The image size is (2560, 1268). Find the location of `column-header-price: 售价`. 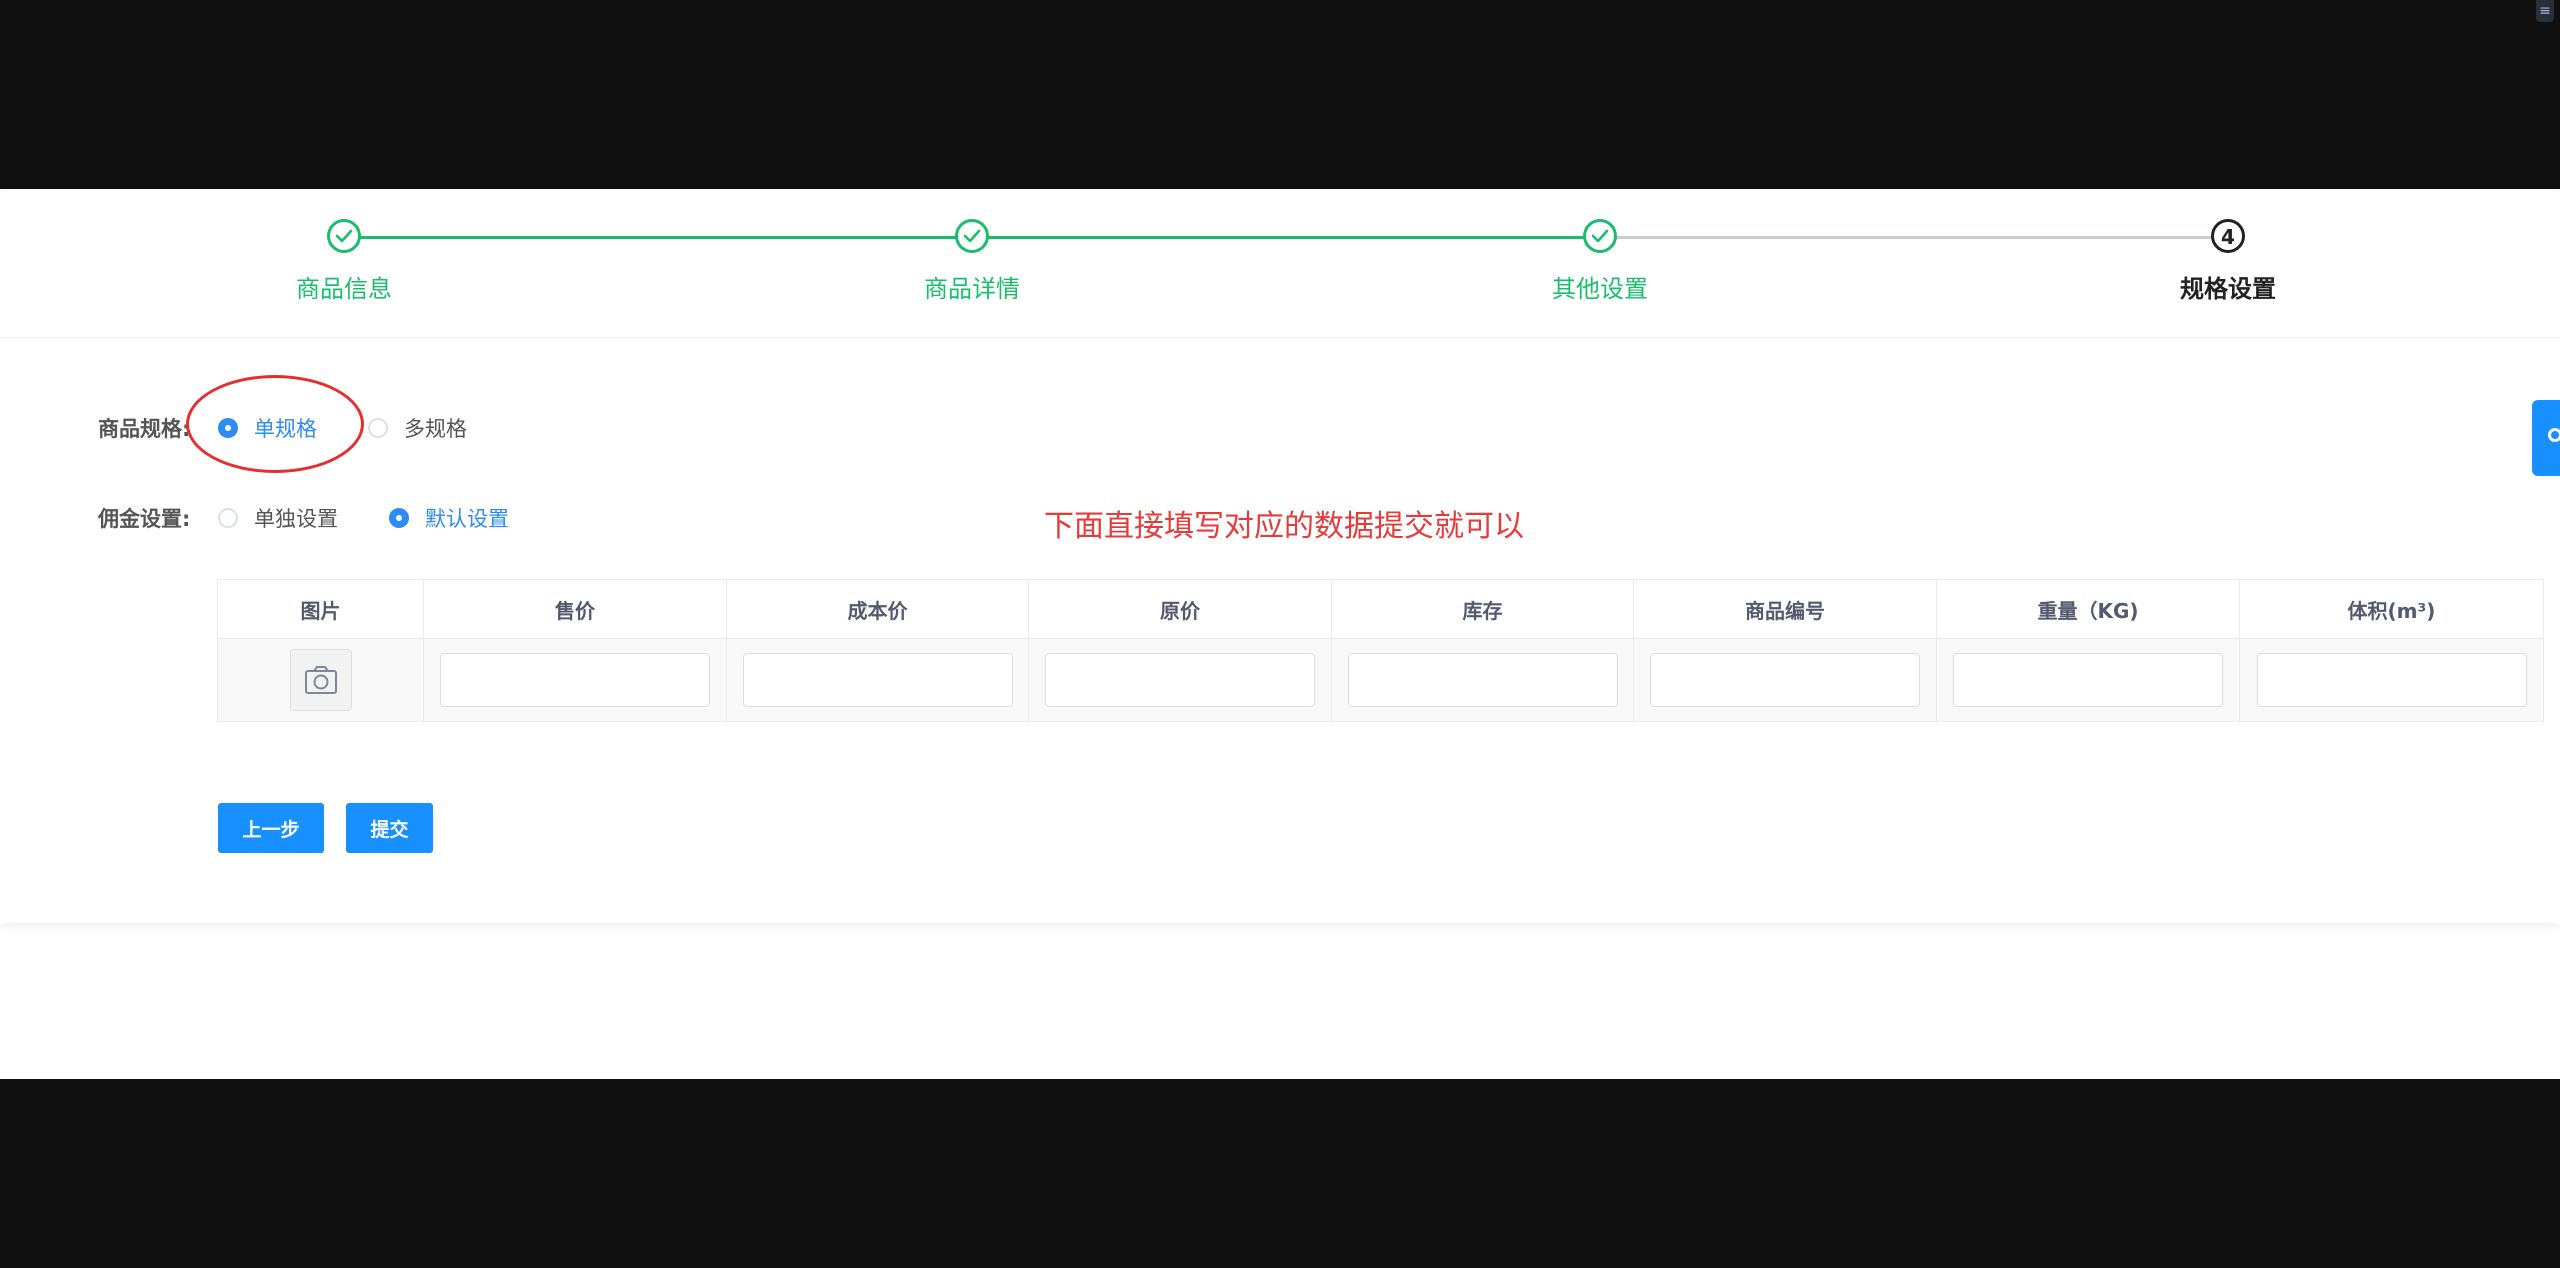

column-header-price: 售价 is located at coordinates (575, 609).